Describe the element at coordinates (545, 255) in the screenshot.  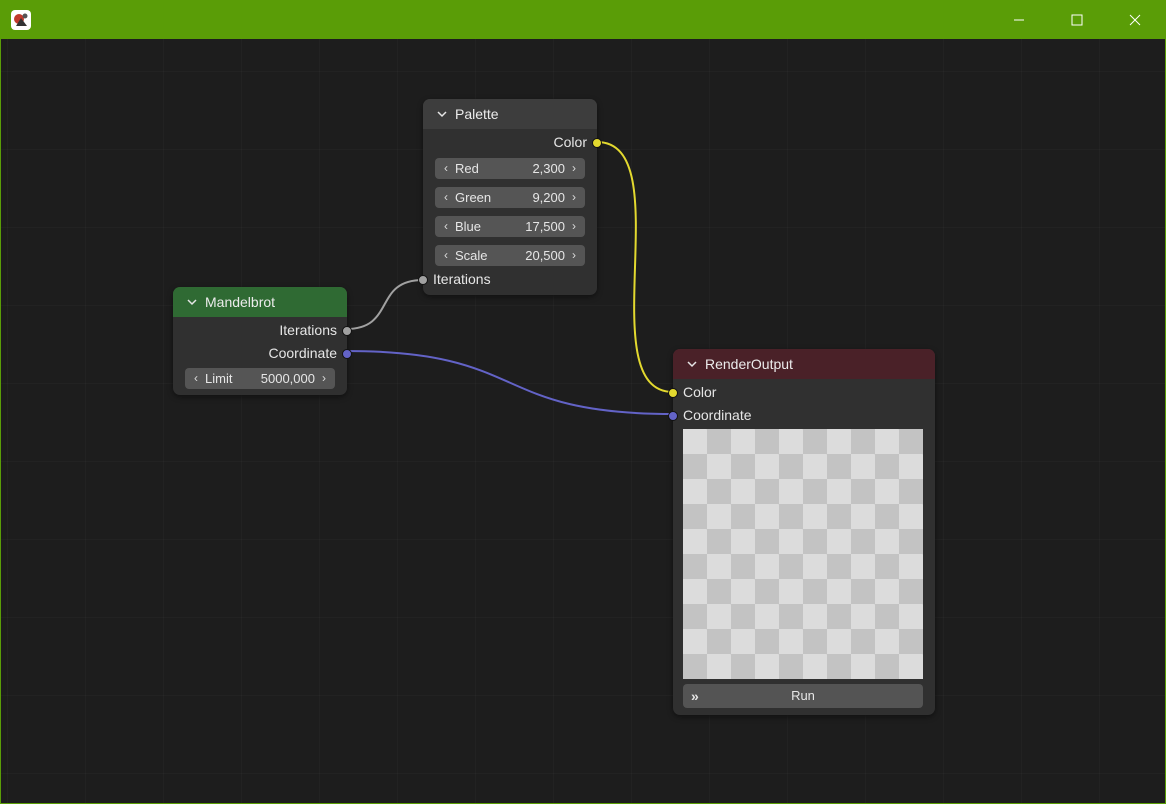
I see `field-value: 20,500` at that location.